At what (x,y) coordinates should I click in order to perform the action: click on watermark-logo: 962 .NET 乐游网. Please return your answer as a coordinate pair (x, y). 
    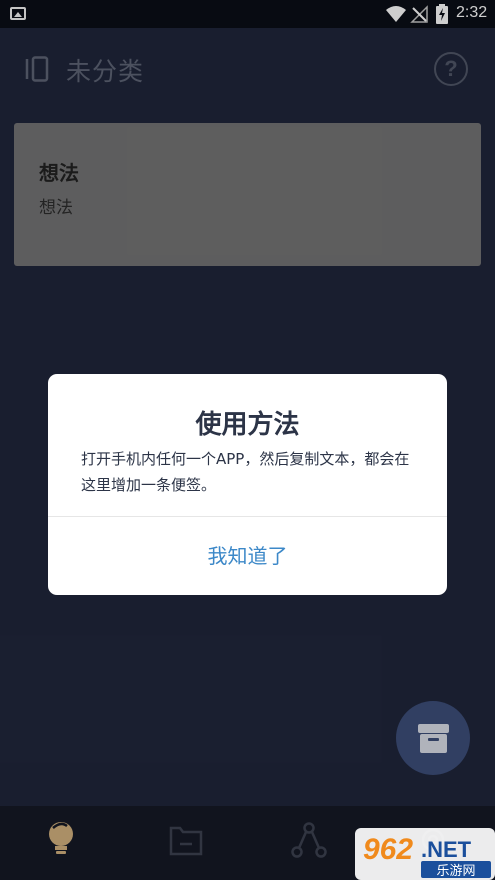
    Looking at the image, I should click on (425, 854).